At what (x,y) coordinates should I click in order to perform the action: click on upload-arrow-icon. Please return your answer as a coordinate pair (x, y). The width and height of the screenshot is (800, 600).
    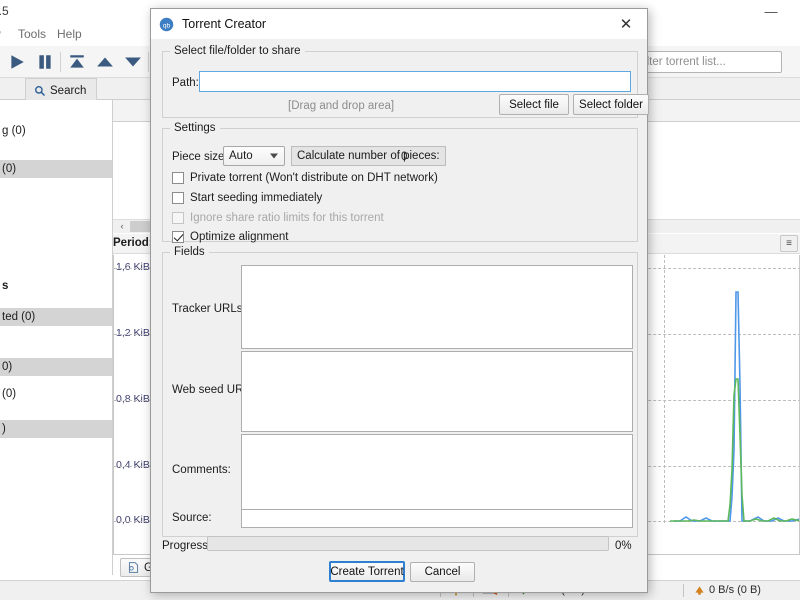
    Looking at the image, I should click on (699, 590).